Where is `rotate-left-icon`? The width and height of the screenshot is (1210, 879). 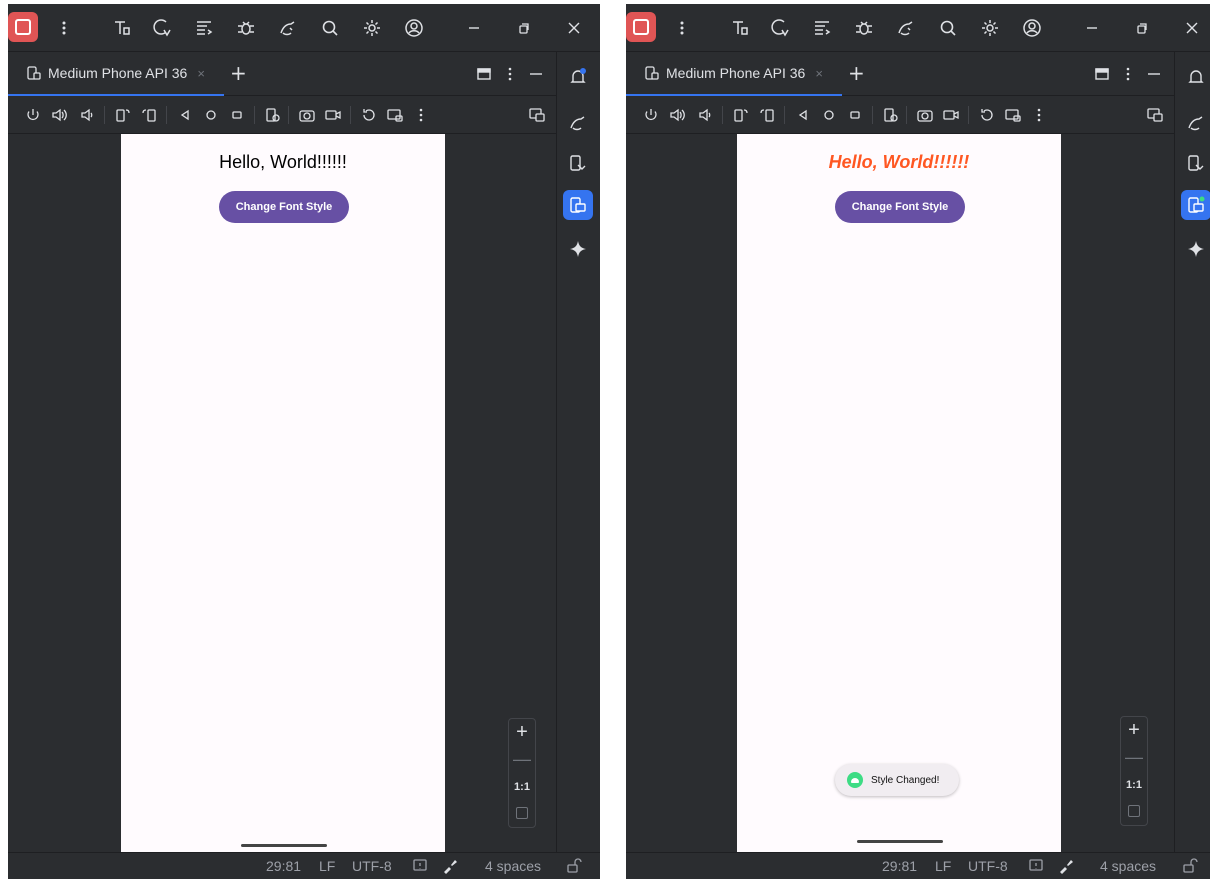 rotate-left-icon is located at coordinates (741, 115).